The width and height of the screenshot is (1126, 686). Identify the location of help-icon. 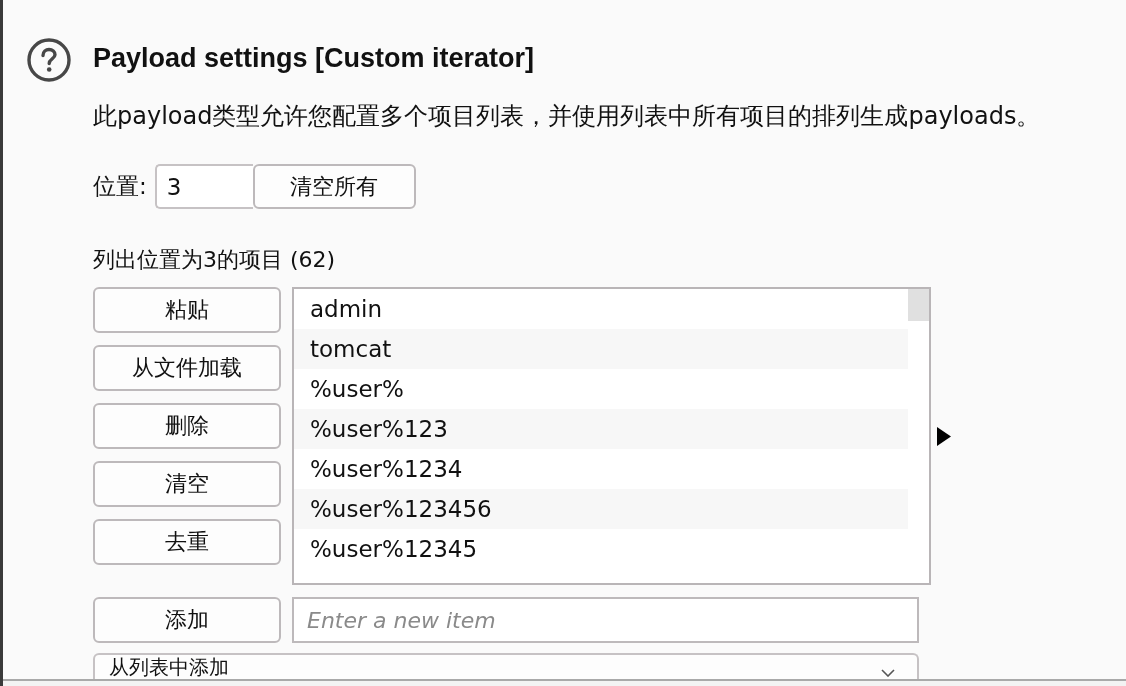
(49, 60).